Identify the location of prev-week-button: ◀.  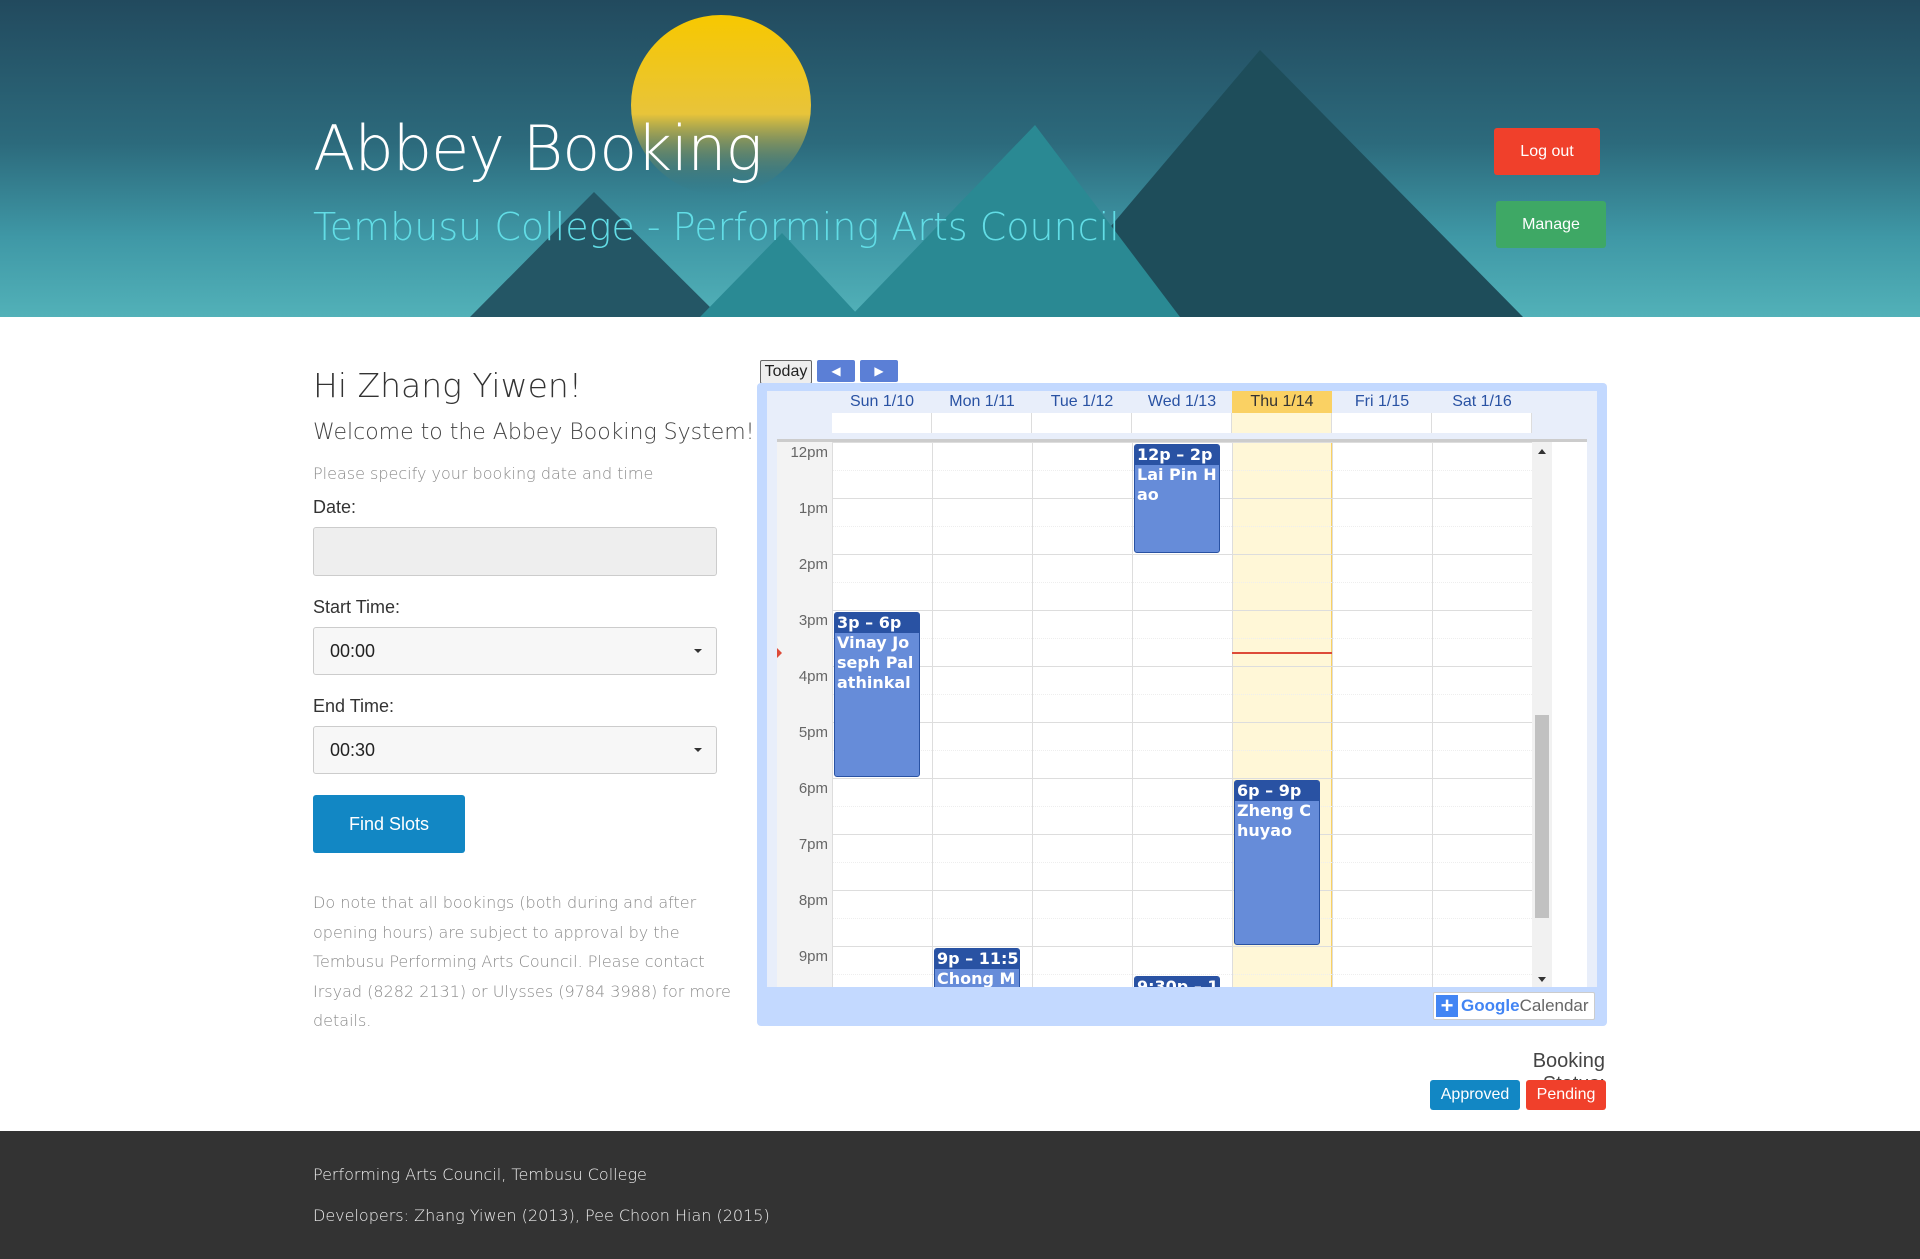
(836, 371).